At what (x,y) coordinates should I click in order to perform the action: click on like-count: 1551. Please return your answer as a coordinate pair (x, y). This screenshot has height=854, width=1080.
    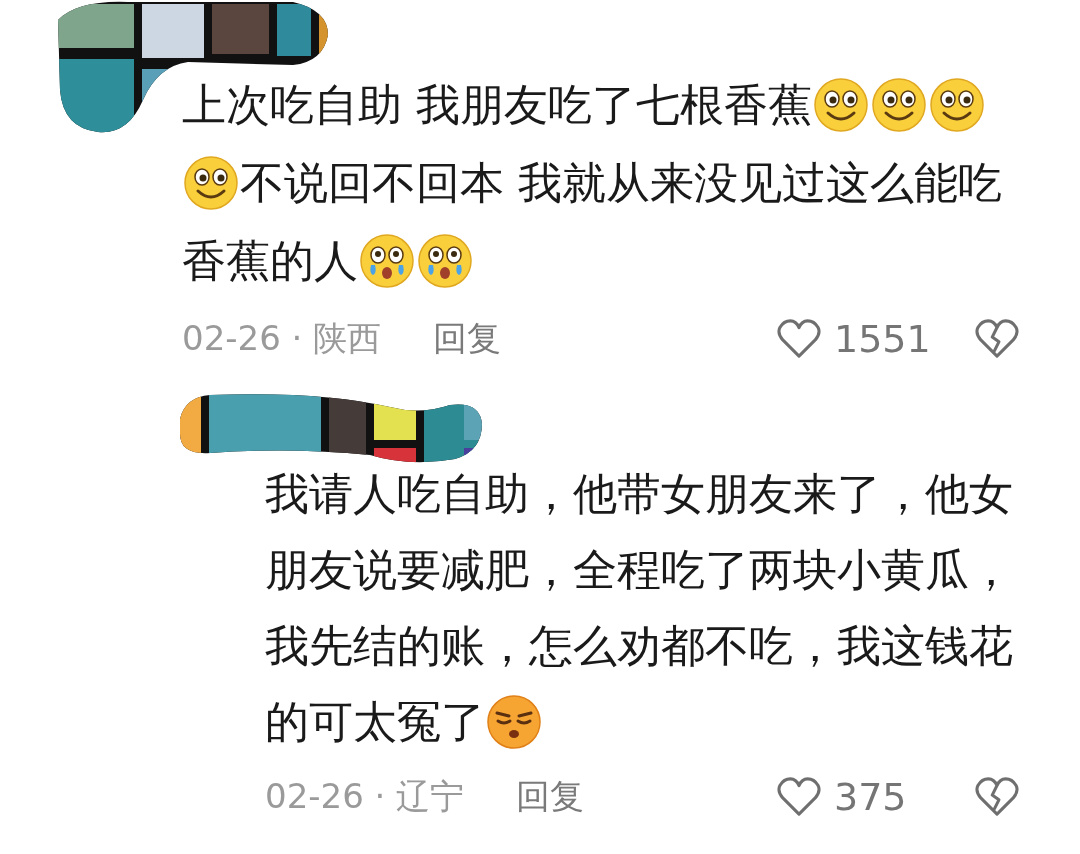
    Looking at the image, I should click on (883, 339).